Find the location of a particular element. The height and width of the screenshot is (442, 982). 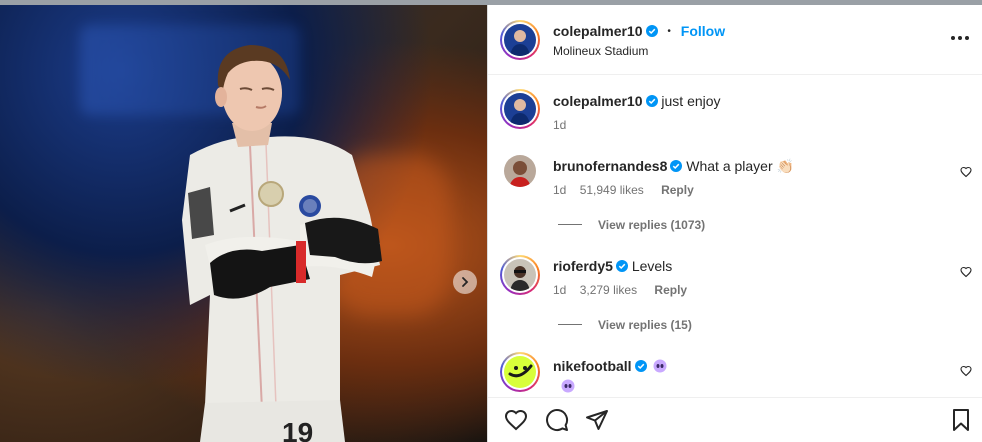

comment-meta: 1d 3,279 likes Reply is located at coordinates (620, 290).